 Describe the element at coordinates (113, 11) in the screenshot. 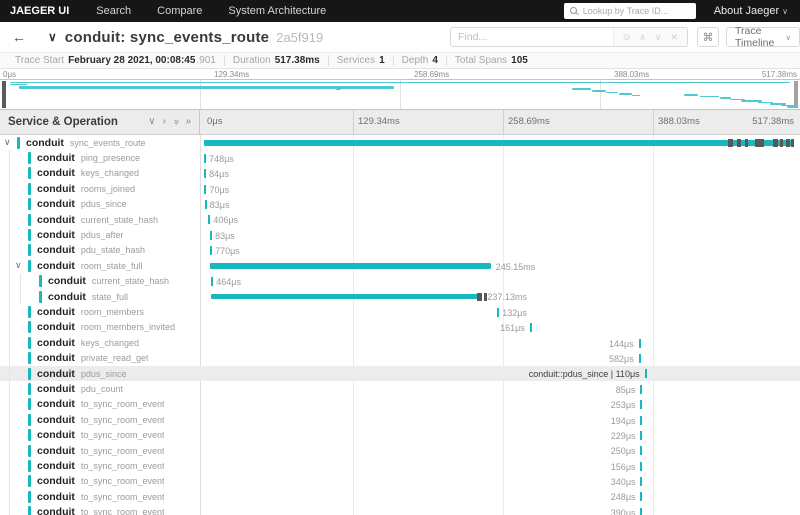

I see `nav-item-search: Search` at that location.